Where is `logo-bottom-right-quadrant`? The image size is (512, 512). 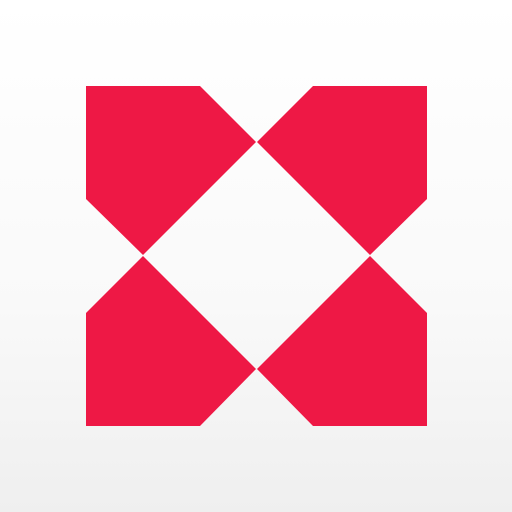 logo-bottom-right-quadrant is located at coordinates (342, 341).